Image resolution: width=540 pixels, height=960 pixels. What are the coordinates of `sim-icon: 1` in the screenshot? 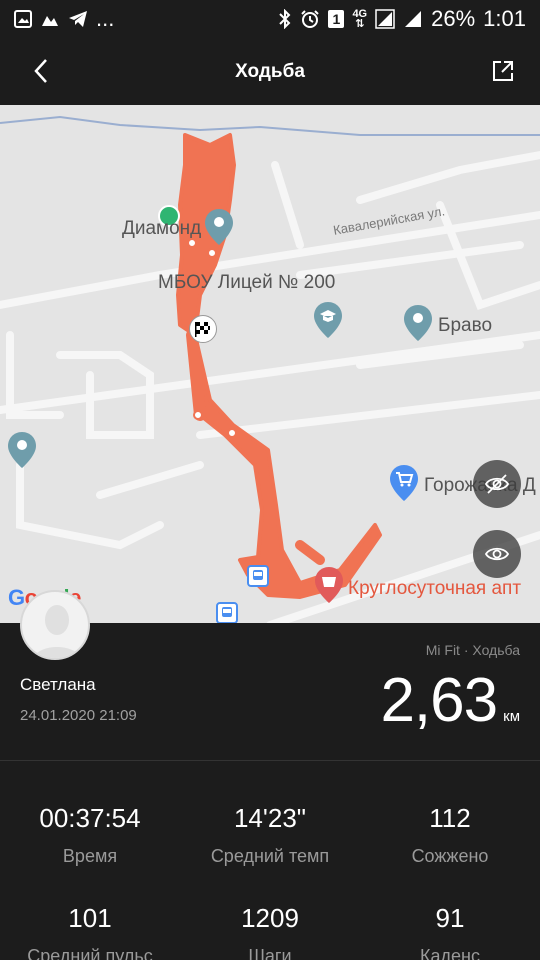 It's located at (336, 19).